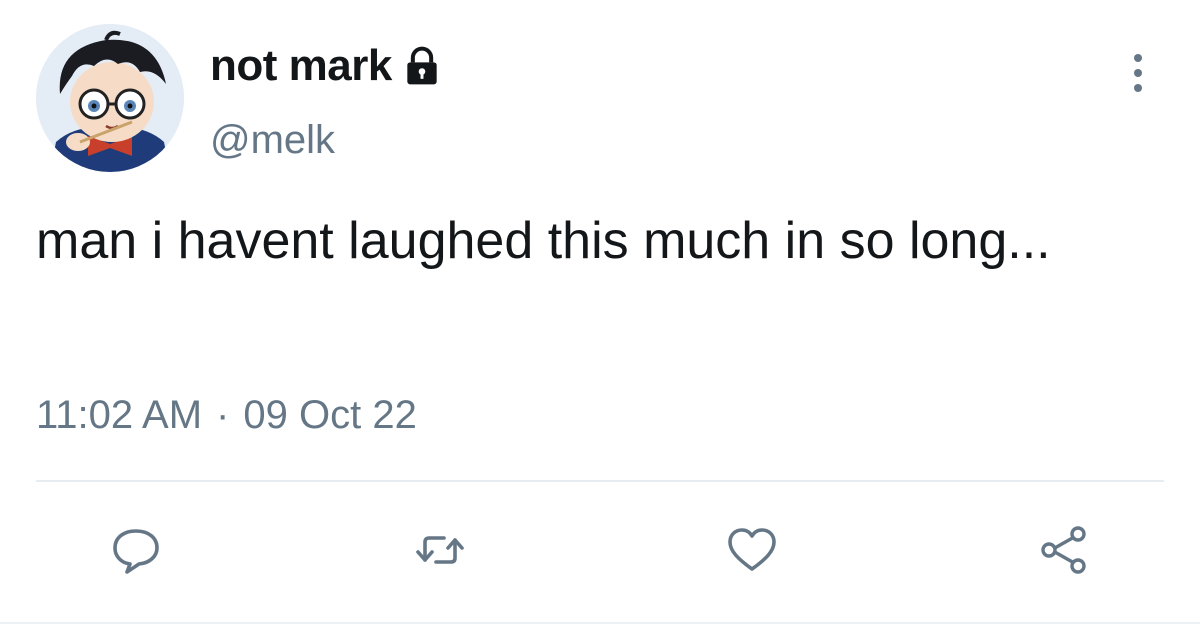  I want to click on avatar-image, so click(110, 98).